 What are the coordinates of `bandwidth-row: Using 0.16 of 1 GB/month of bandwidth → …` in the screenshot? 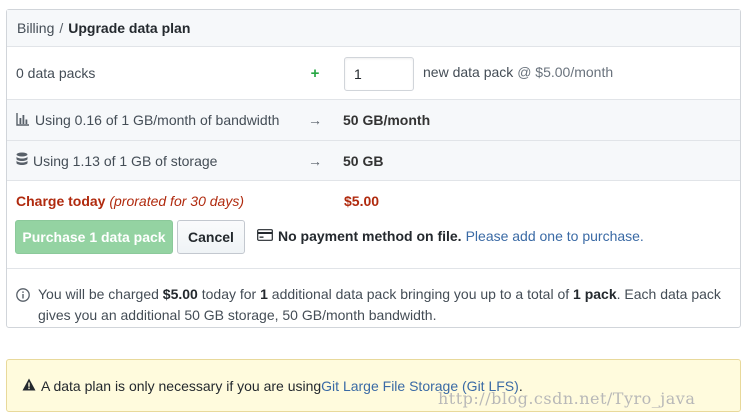 It's located at (373, 120).